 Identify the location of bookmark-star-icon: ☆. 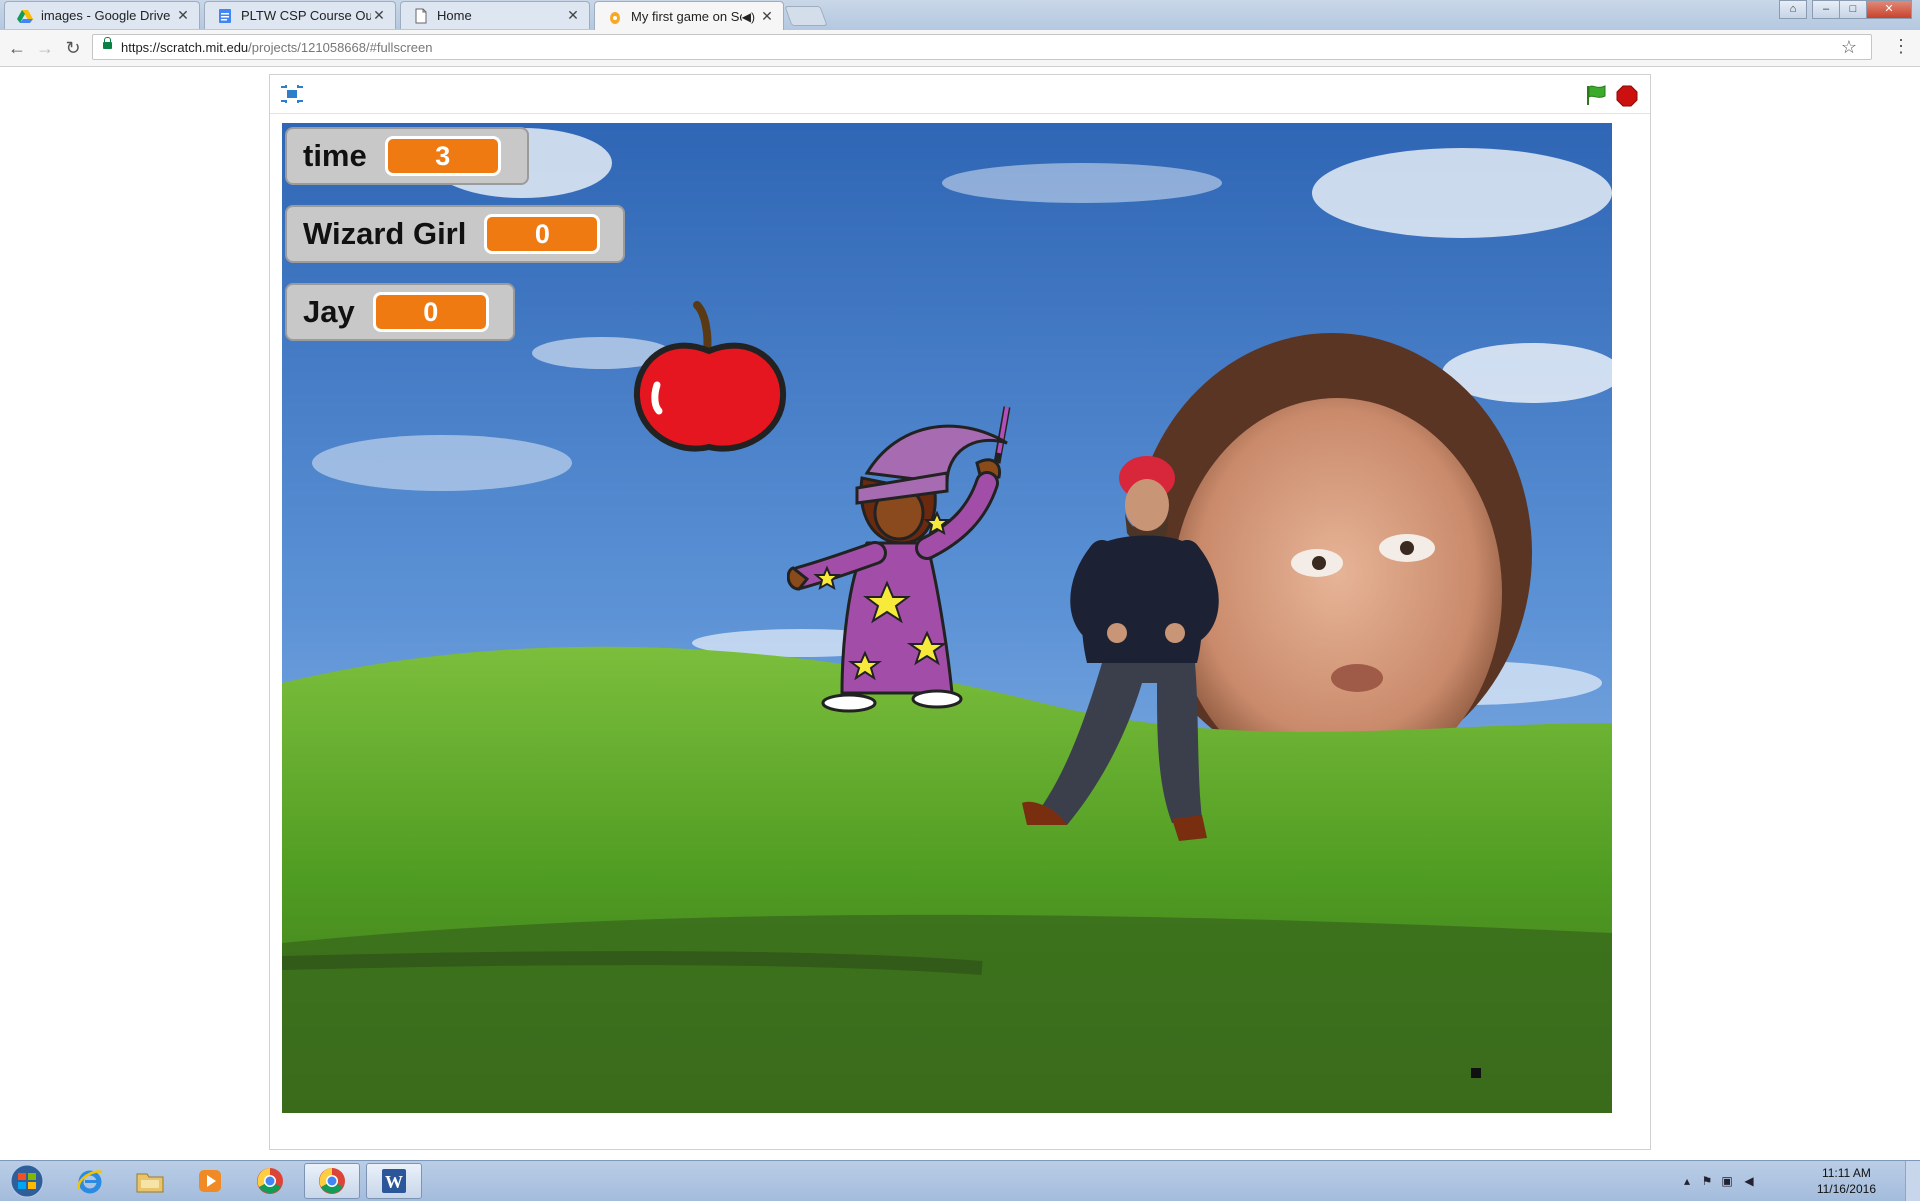
(1849, 47).